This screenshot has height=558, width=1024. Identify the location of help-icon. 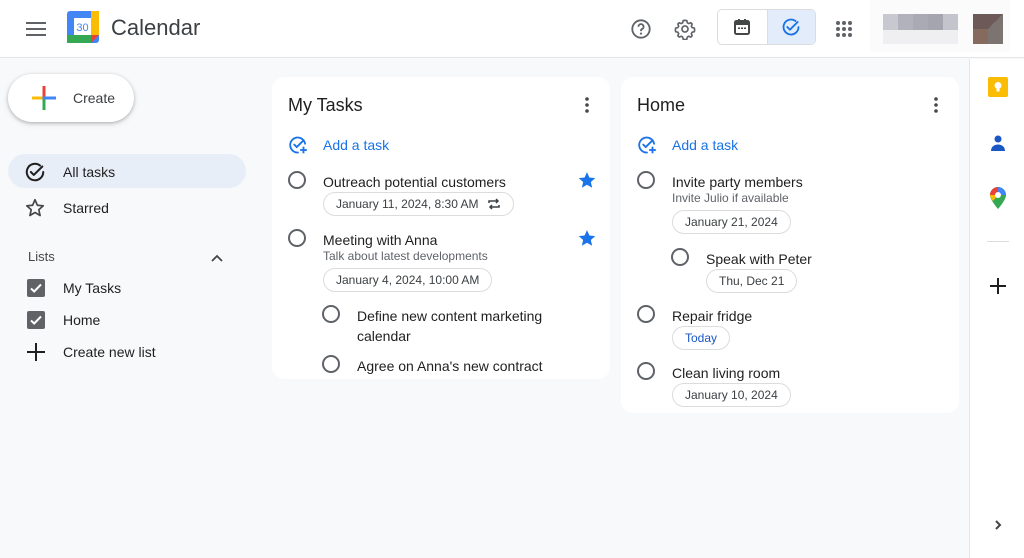
(641, 29).